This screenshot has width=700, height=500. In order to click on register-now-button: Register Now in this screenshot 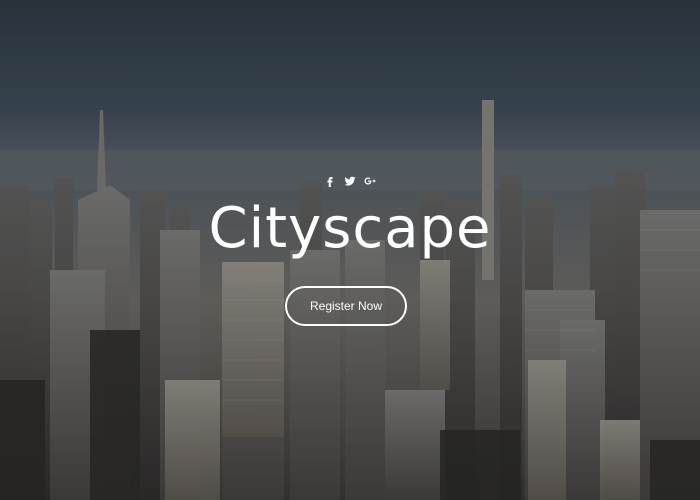, I will do `click(346, 306)`.